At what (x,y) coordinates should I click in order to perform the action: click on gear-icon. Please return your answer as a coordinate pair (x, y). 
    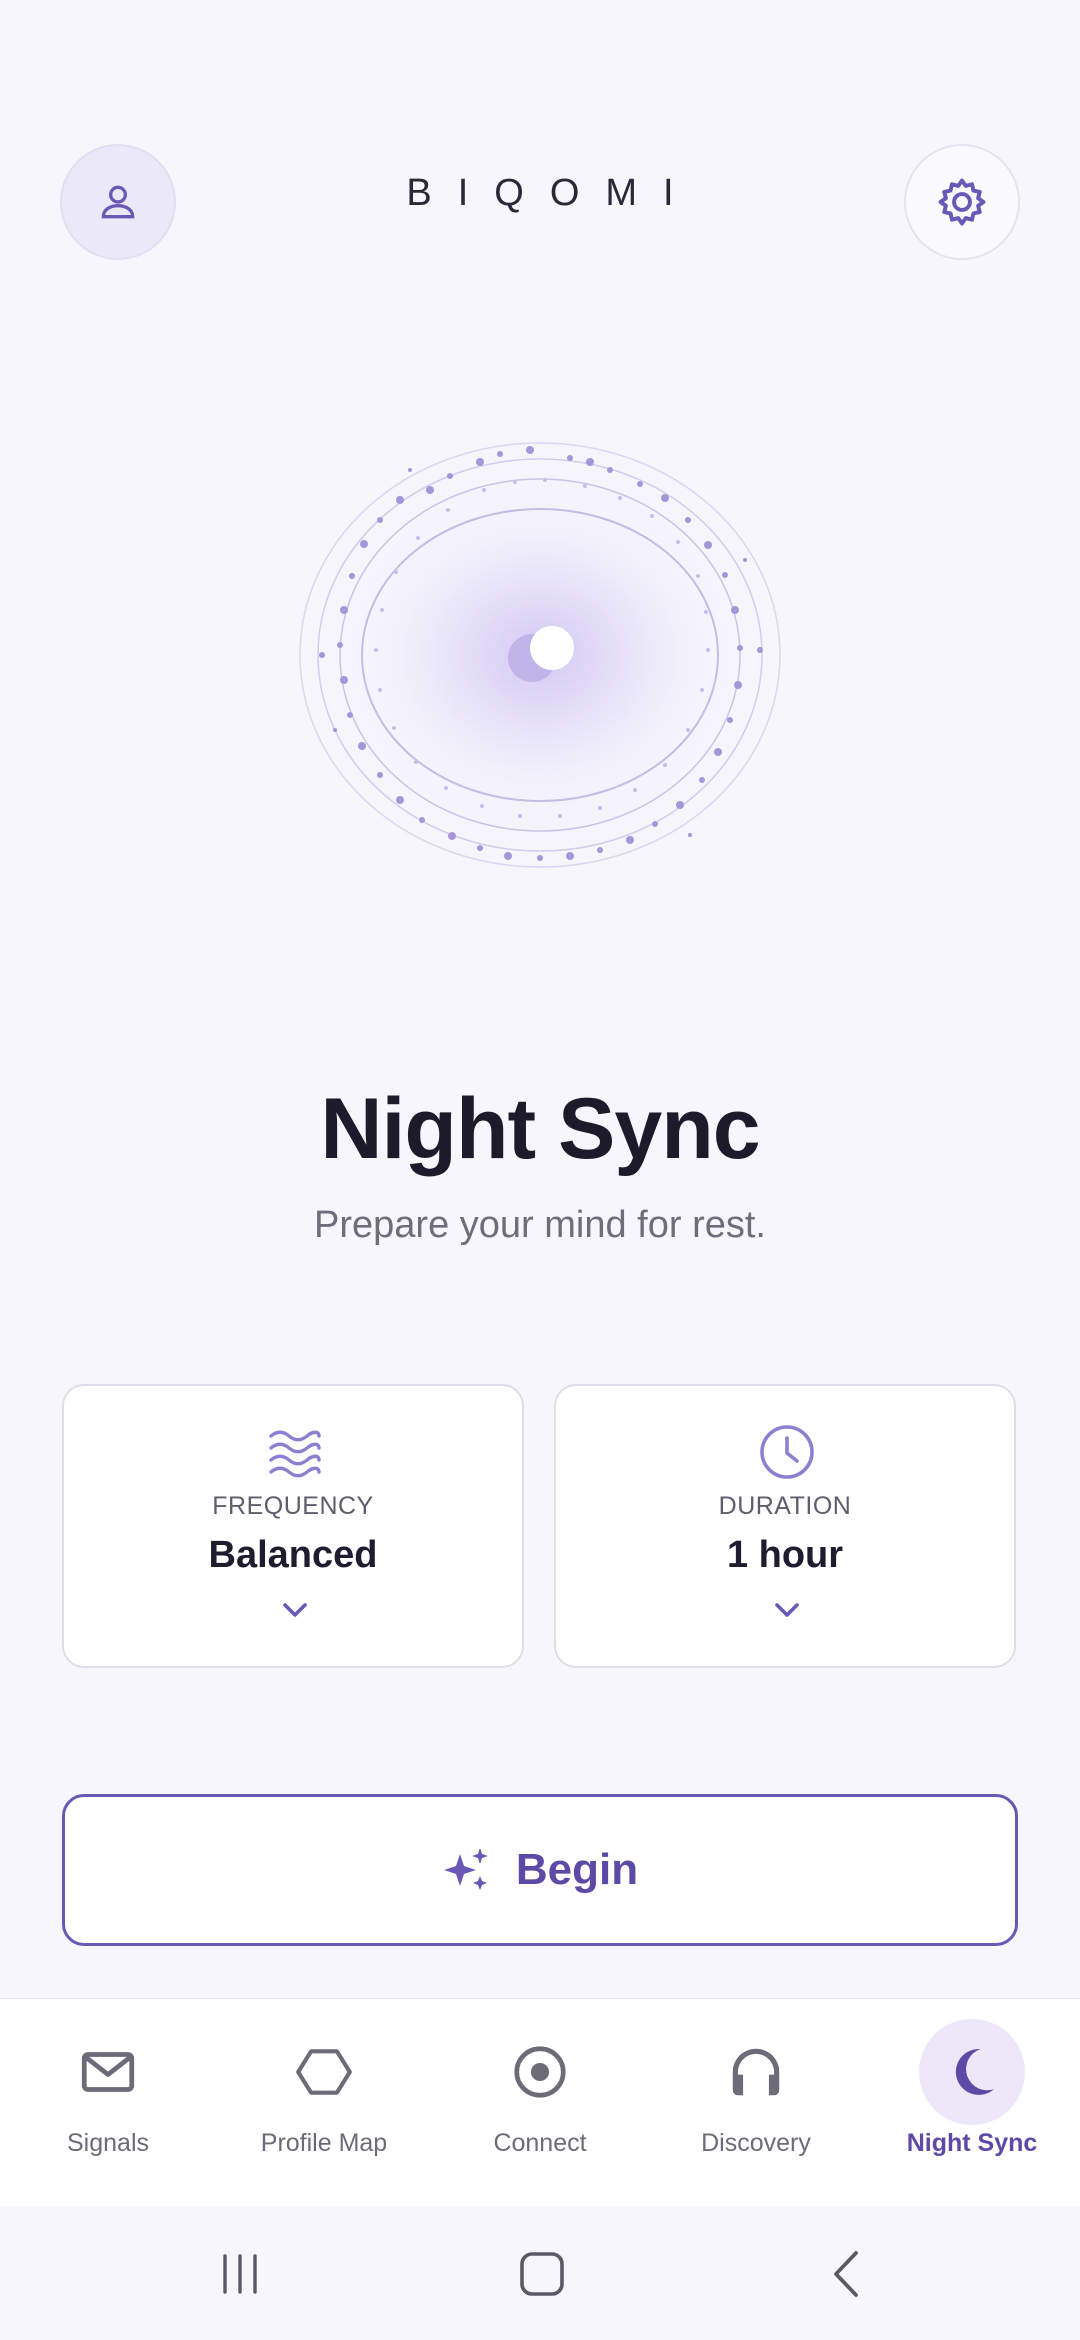
    Looking at the image, I should click on (962, 202).